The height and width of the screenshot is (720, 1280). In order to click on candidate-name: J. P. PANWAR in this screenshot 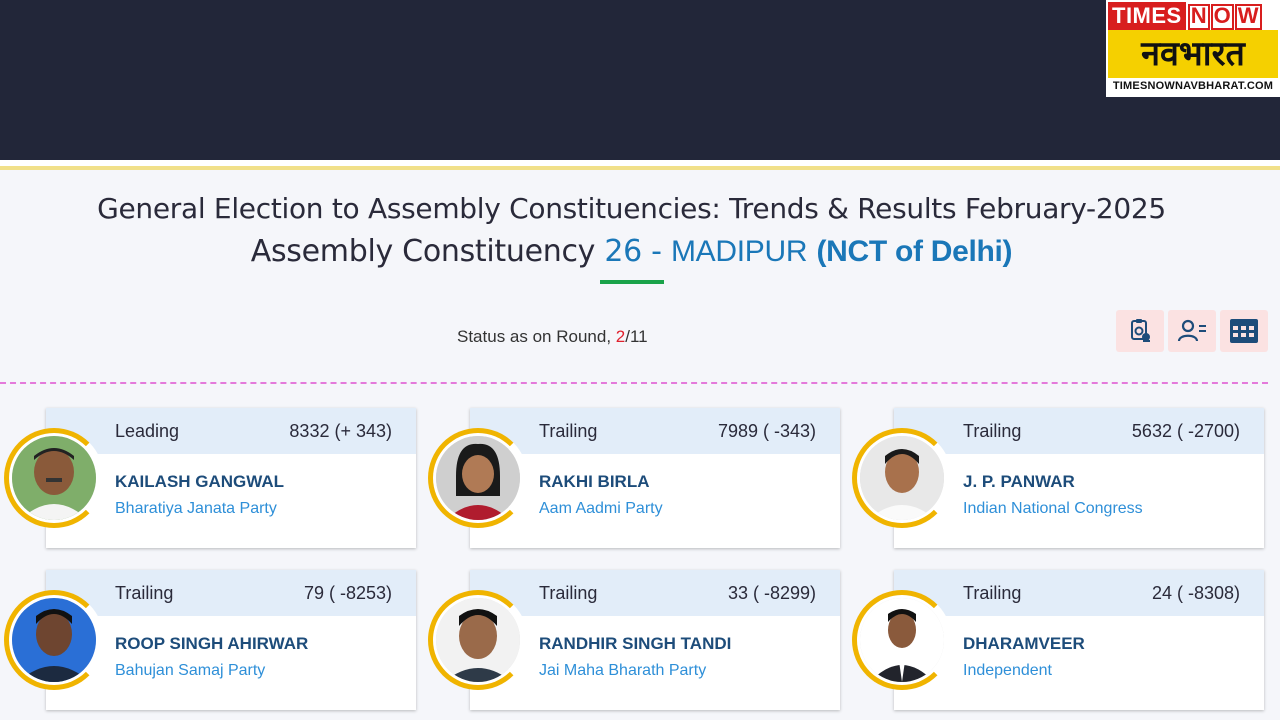, I will do `click(1019, 481)`.